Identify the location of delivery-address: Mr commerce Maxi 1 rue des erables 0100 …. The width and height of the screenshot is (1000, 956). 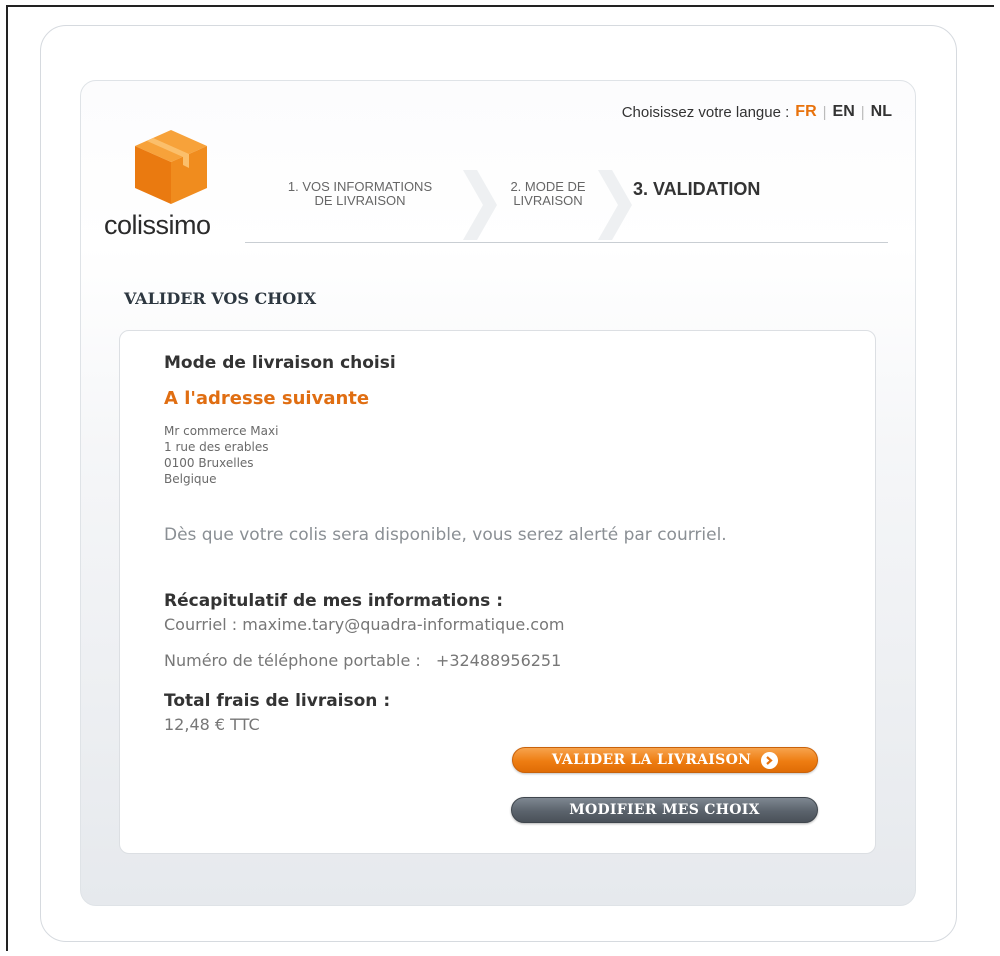
(221, 455).